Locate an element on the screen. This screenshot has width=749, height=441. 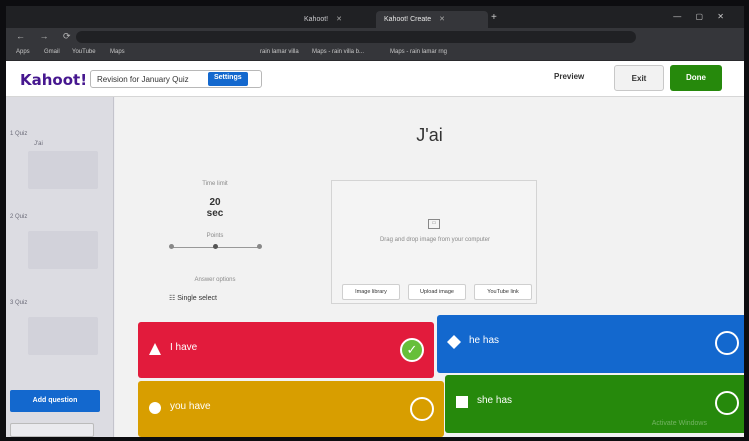
tab-label: Kahoot! is located at coordinates (316, 19).